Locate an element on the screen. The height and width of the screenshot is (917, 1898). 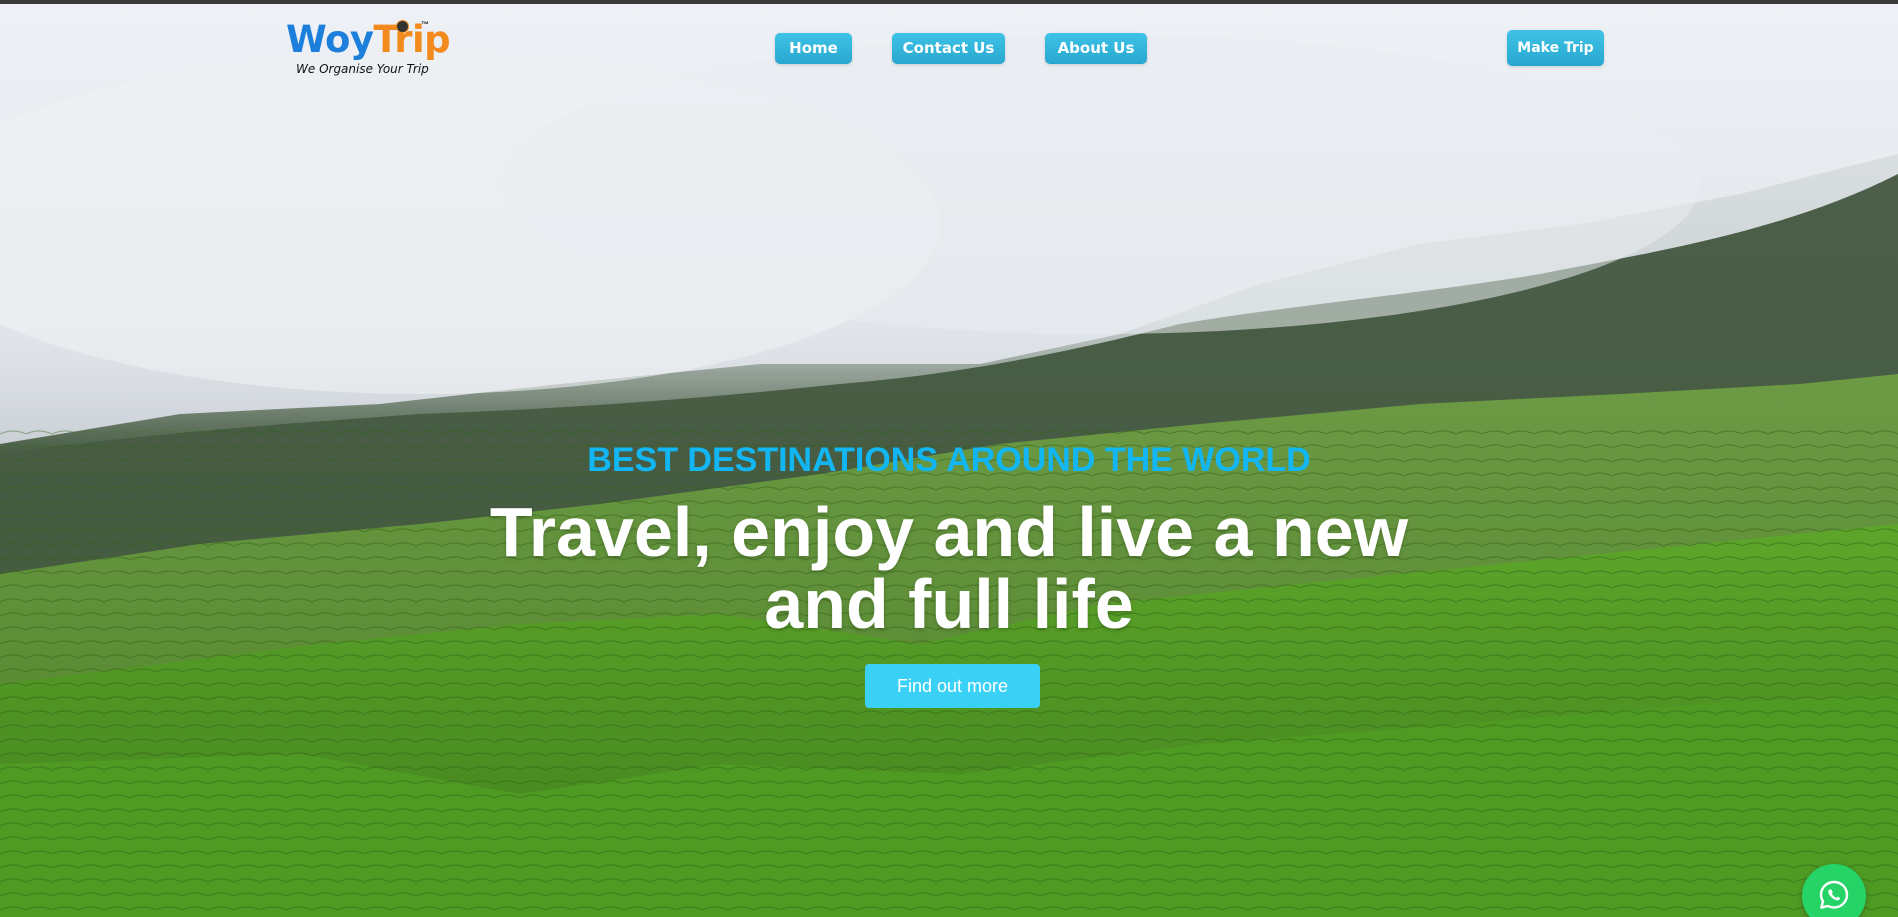
nav-about-us-button: About Us is located at coordinates (1096, 48).